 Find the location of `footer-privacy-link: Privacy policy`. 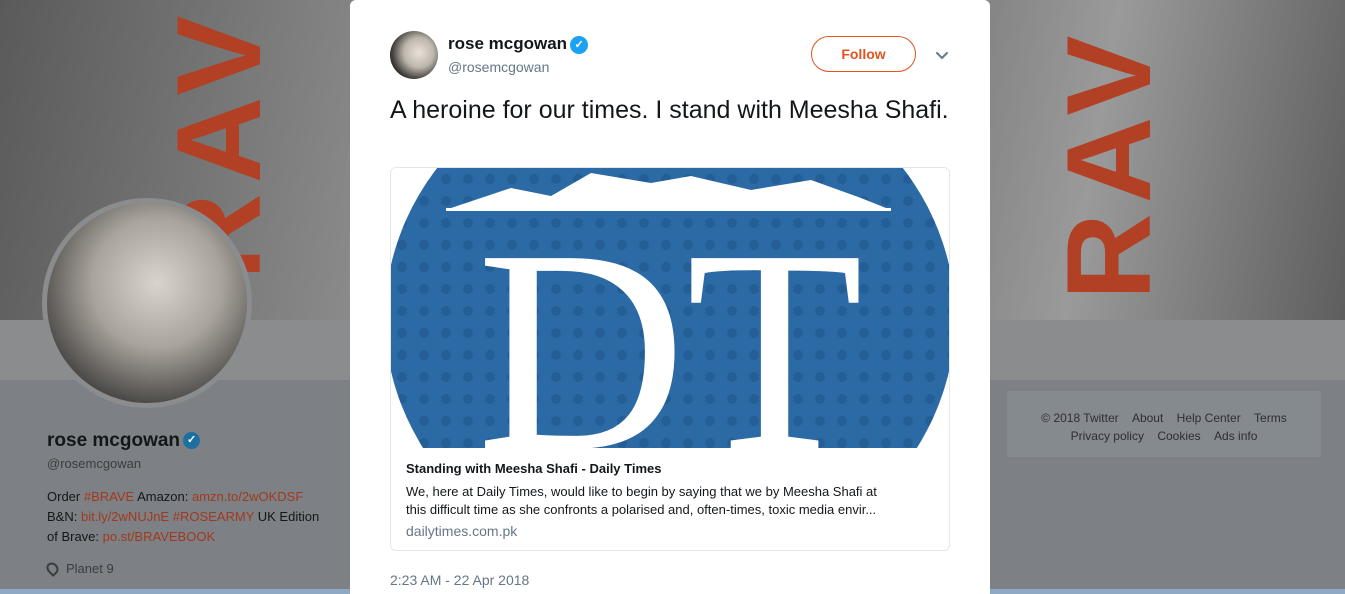

footer-privacy-link: Privacy policy is located at coordinates (1107, 436).